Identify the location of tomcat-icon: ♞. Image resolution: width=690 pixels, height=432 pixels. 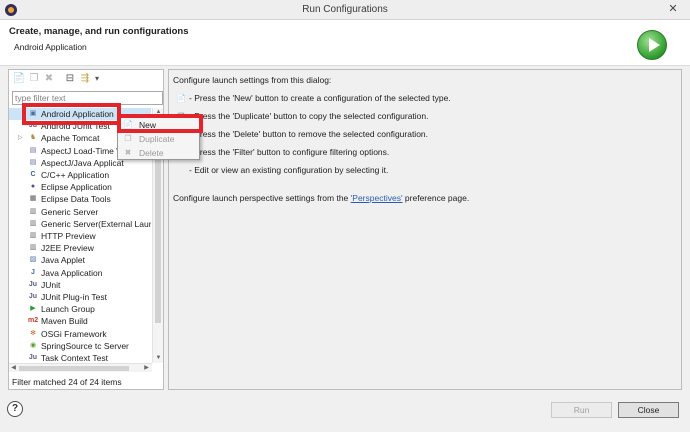
(33, 138).